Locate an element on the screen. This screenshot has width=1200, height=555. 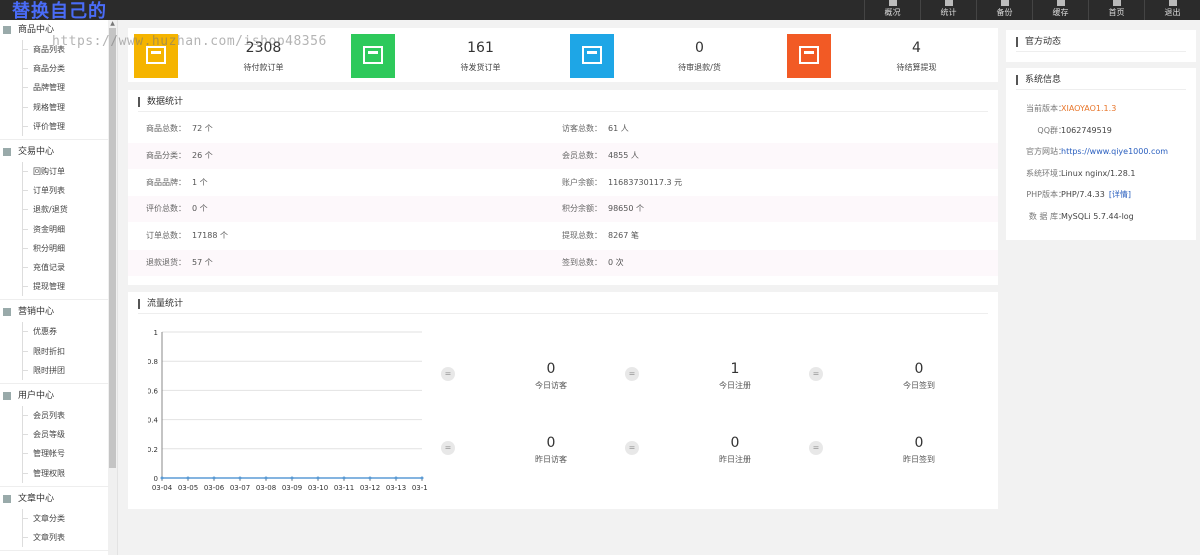
sidebar-item: 限时折扣 is located at coordinates (54, 351).